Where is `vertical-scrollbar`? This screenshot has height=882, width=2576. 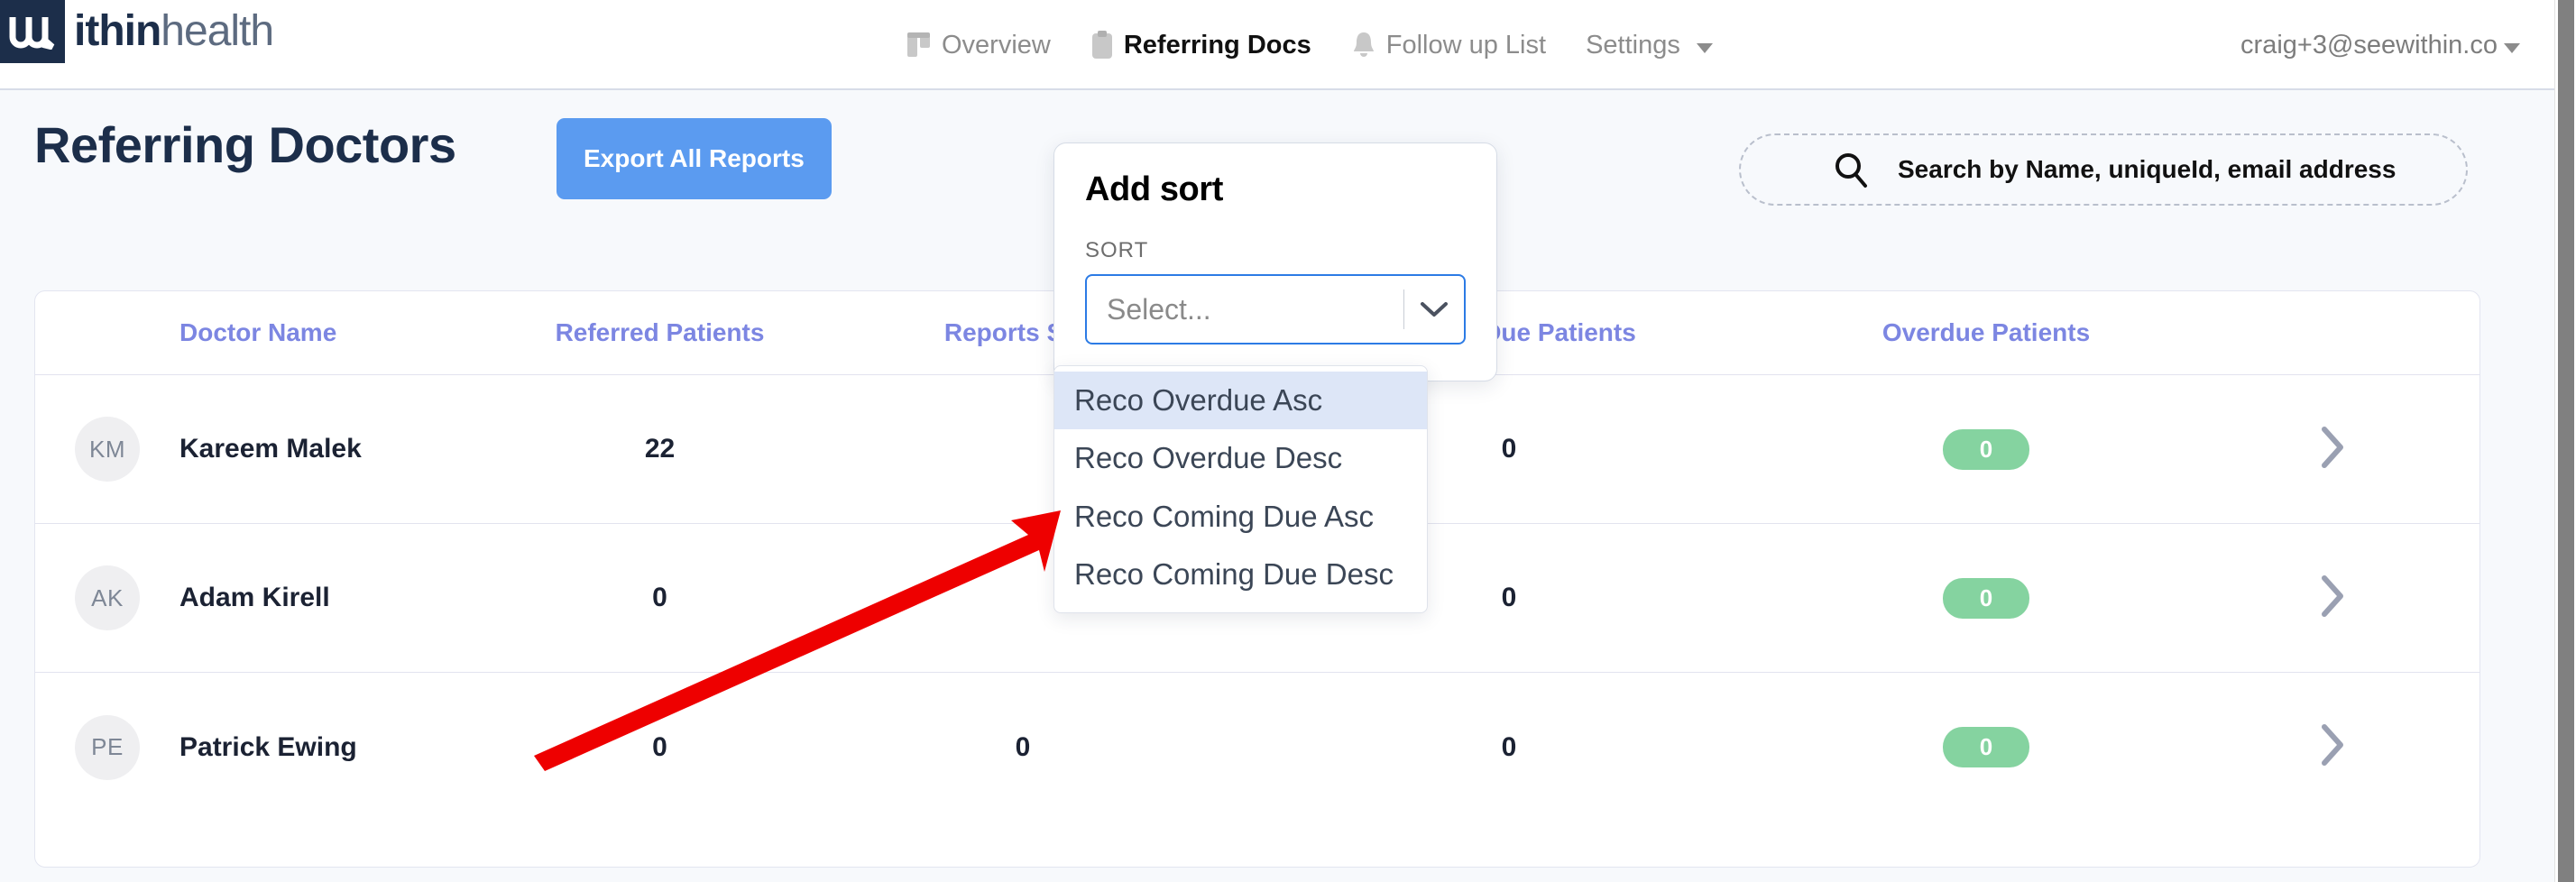 vertical-scrollbar is located at coordinates (2565, 441).